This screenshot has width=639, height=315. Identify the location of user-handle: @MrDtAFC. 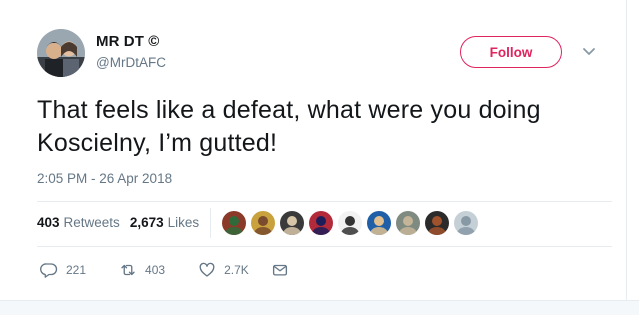
(131, 62).